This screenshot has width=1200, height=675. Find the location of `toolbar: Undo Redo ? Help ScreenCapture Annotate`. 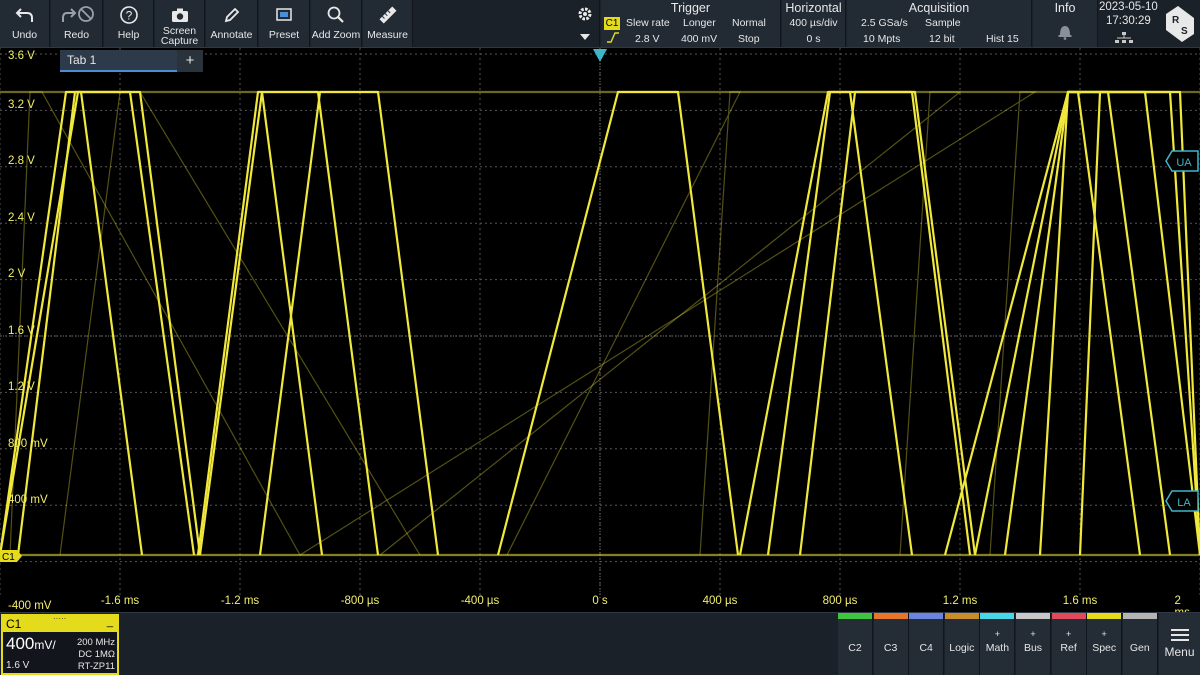

toolbar: Undo Redo ? Help ScreenCapture Annotate is located at coordinates (600, 24).